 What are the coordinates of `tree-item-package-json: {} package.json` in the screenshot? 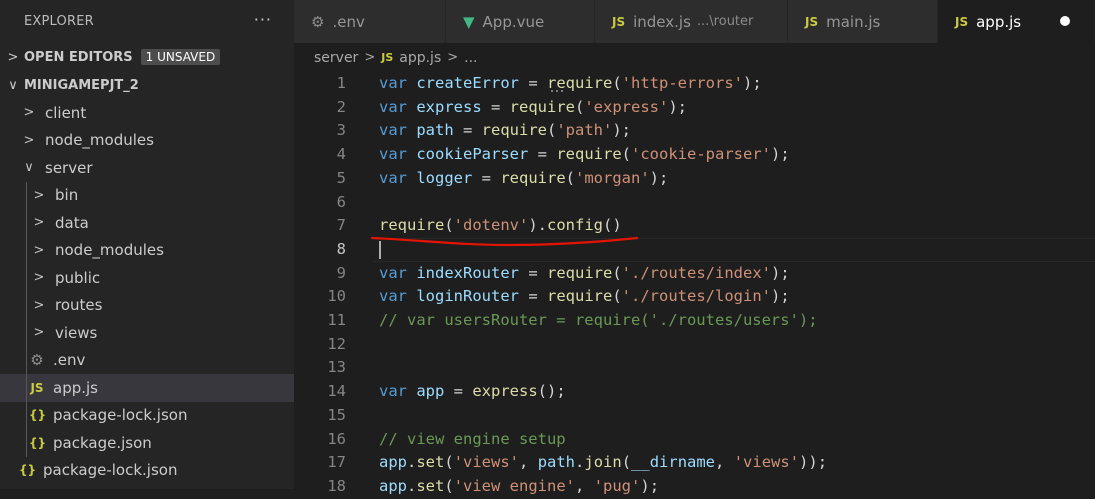 It's located at (147, 443).